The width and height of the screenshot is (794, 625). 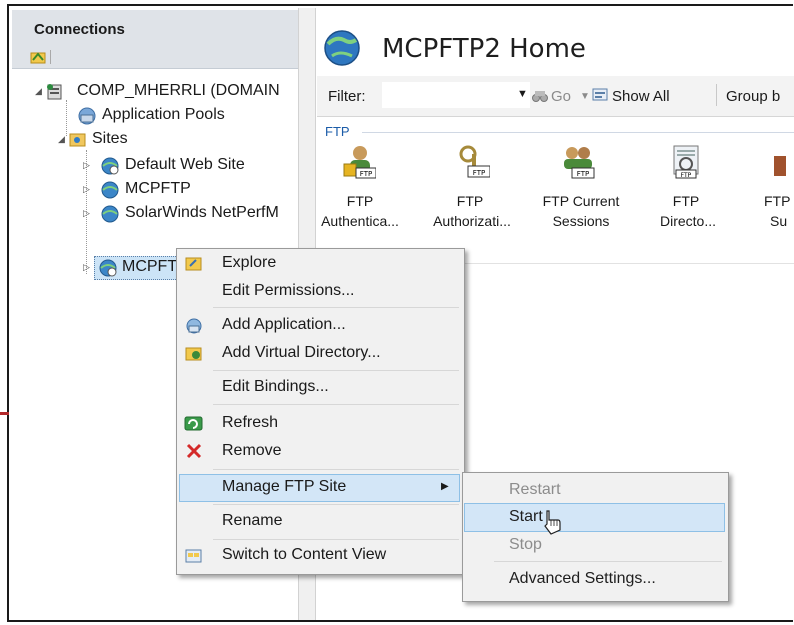 What do you see at coordinates (67, 118) in the screenshot?
I see `tree-line` at bounding box center [67, 118].